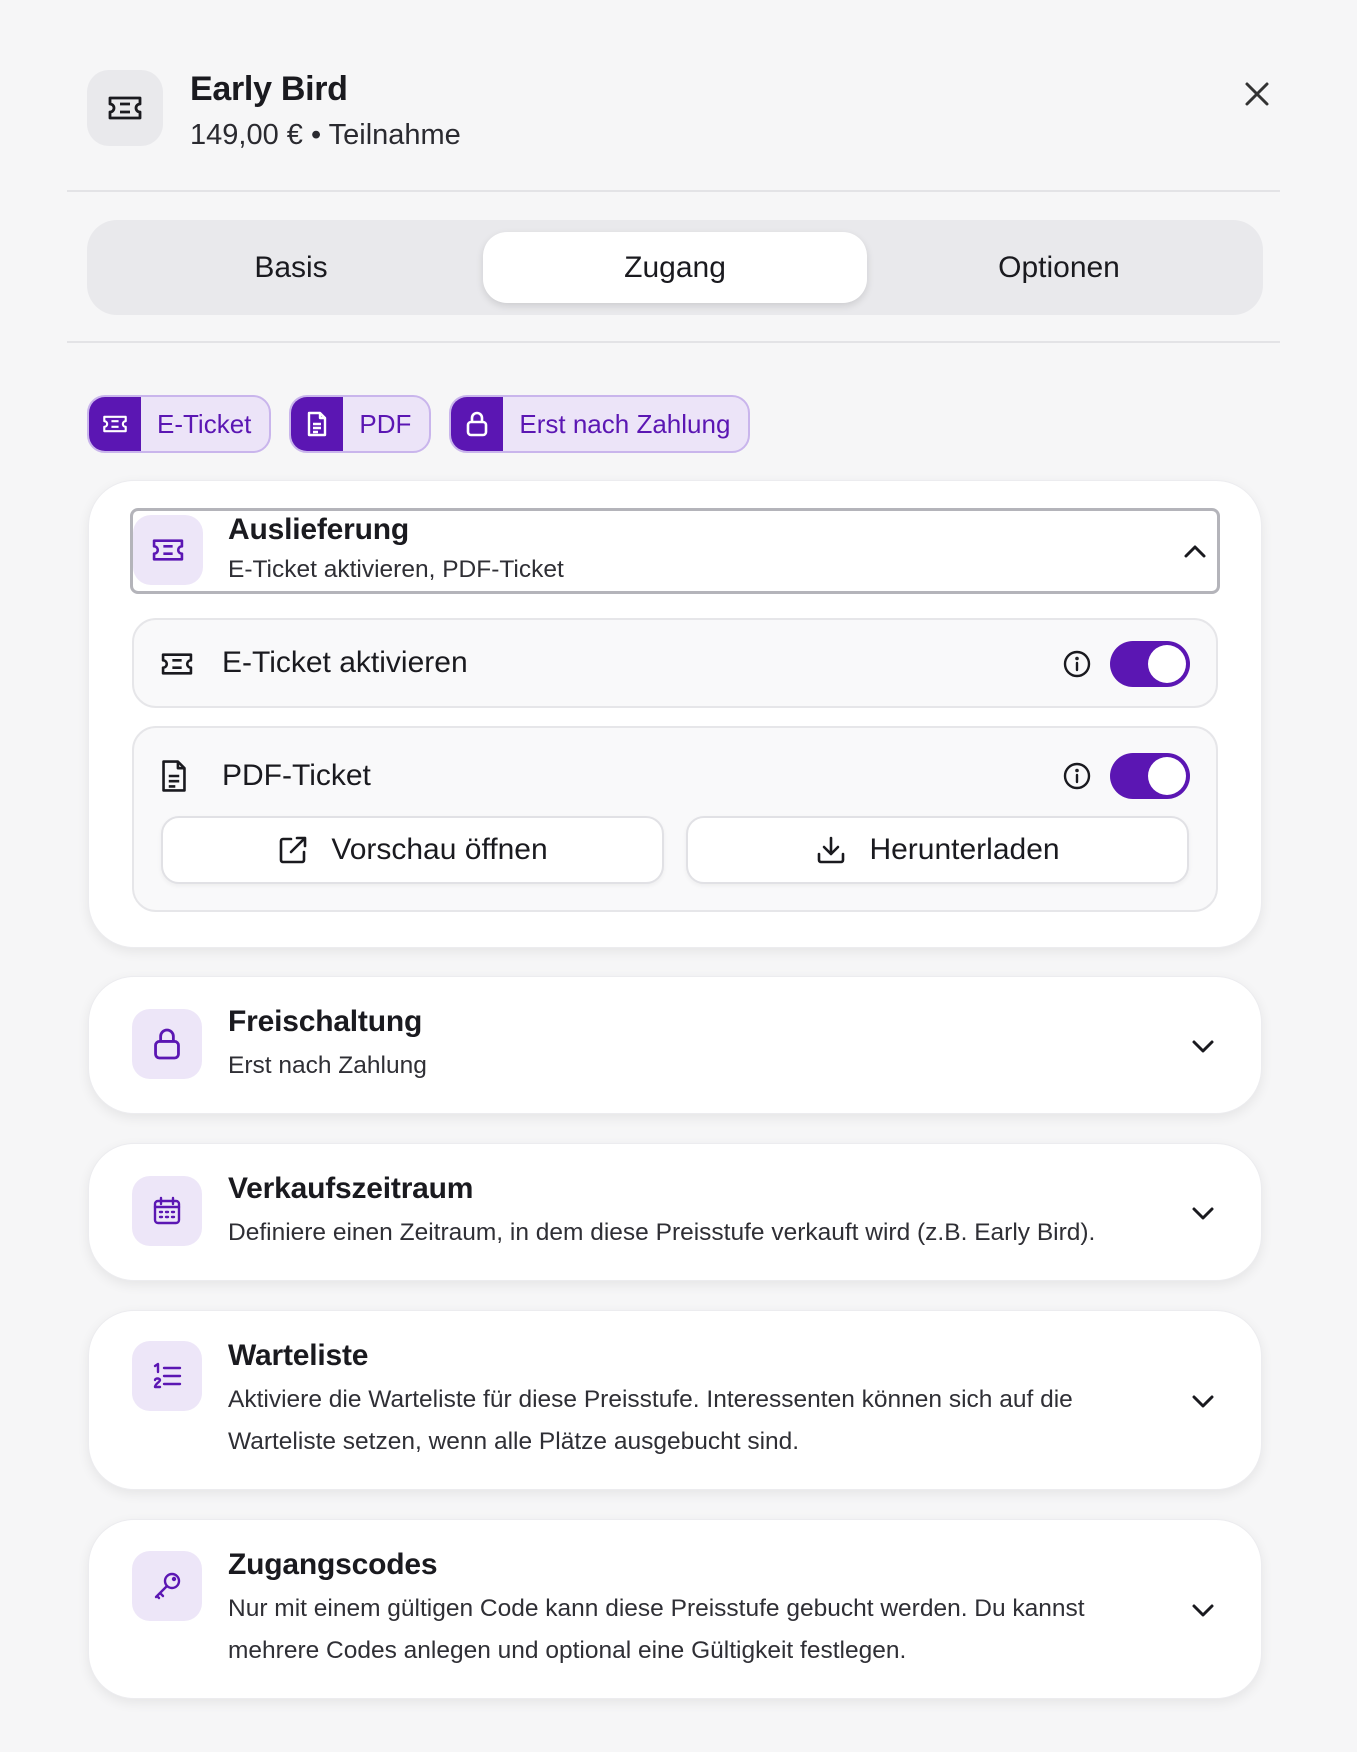 The height and width of the screenshot is (1752, 1357). Describe the element at coordinates (351, 1188) in the screenshot. I see `section-title: Verkaufszeitraum` at that location.